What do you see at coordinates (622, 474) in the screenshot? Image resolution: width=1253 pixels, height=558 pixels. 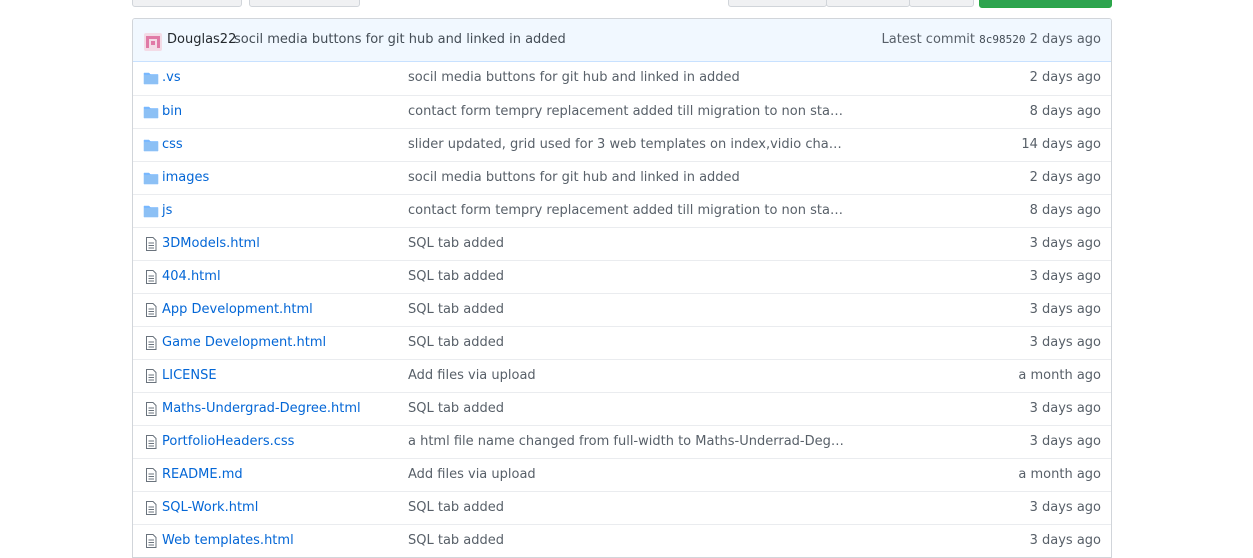 I see `file-row: README.md Add files via upload a month ago` at bounding box center [622, 474].